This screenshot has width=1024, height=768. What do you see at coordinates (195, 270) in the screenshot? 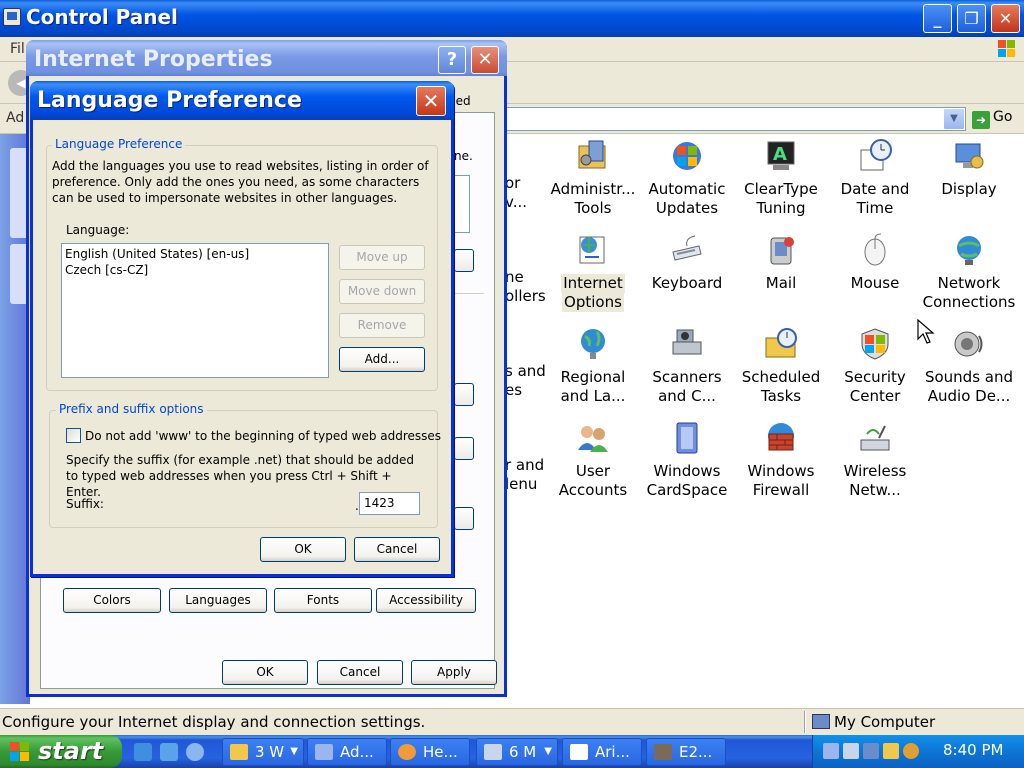
I see `language-list-item: Czech [cs-CZ]` at bounding box center [195, 270].